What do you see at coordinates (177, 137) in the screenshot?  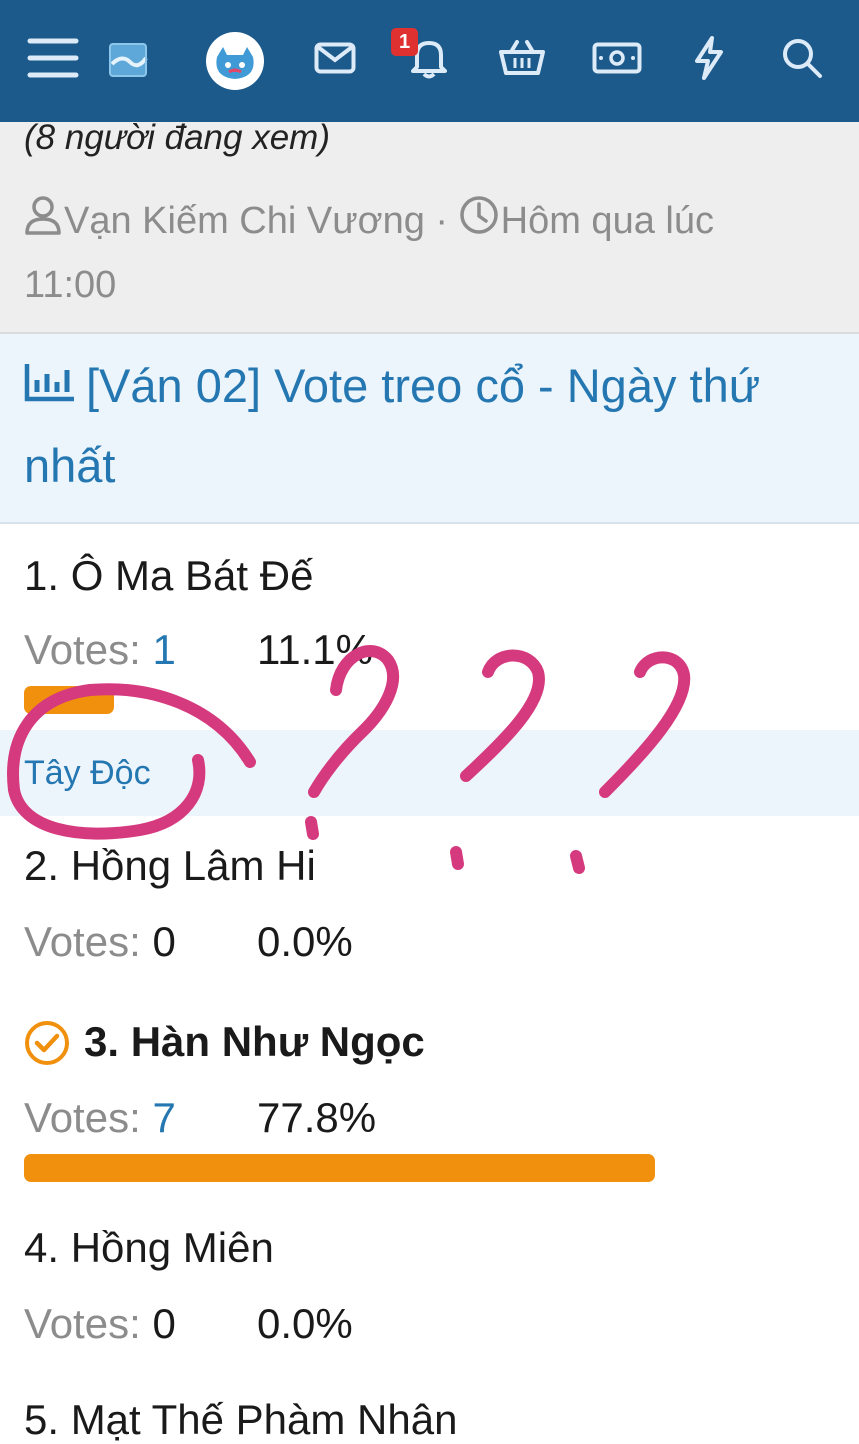 I see `viewer-count: (8 người đang xem)` at bounding box center [177, 137].